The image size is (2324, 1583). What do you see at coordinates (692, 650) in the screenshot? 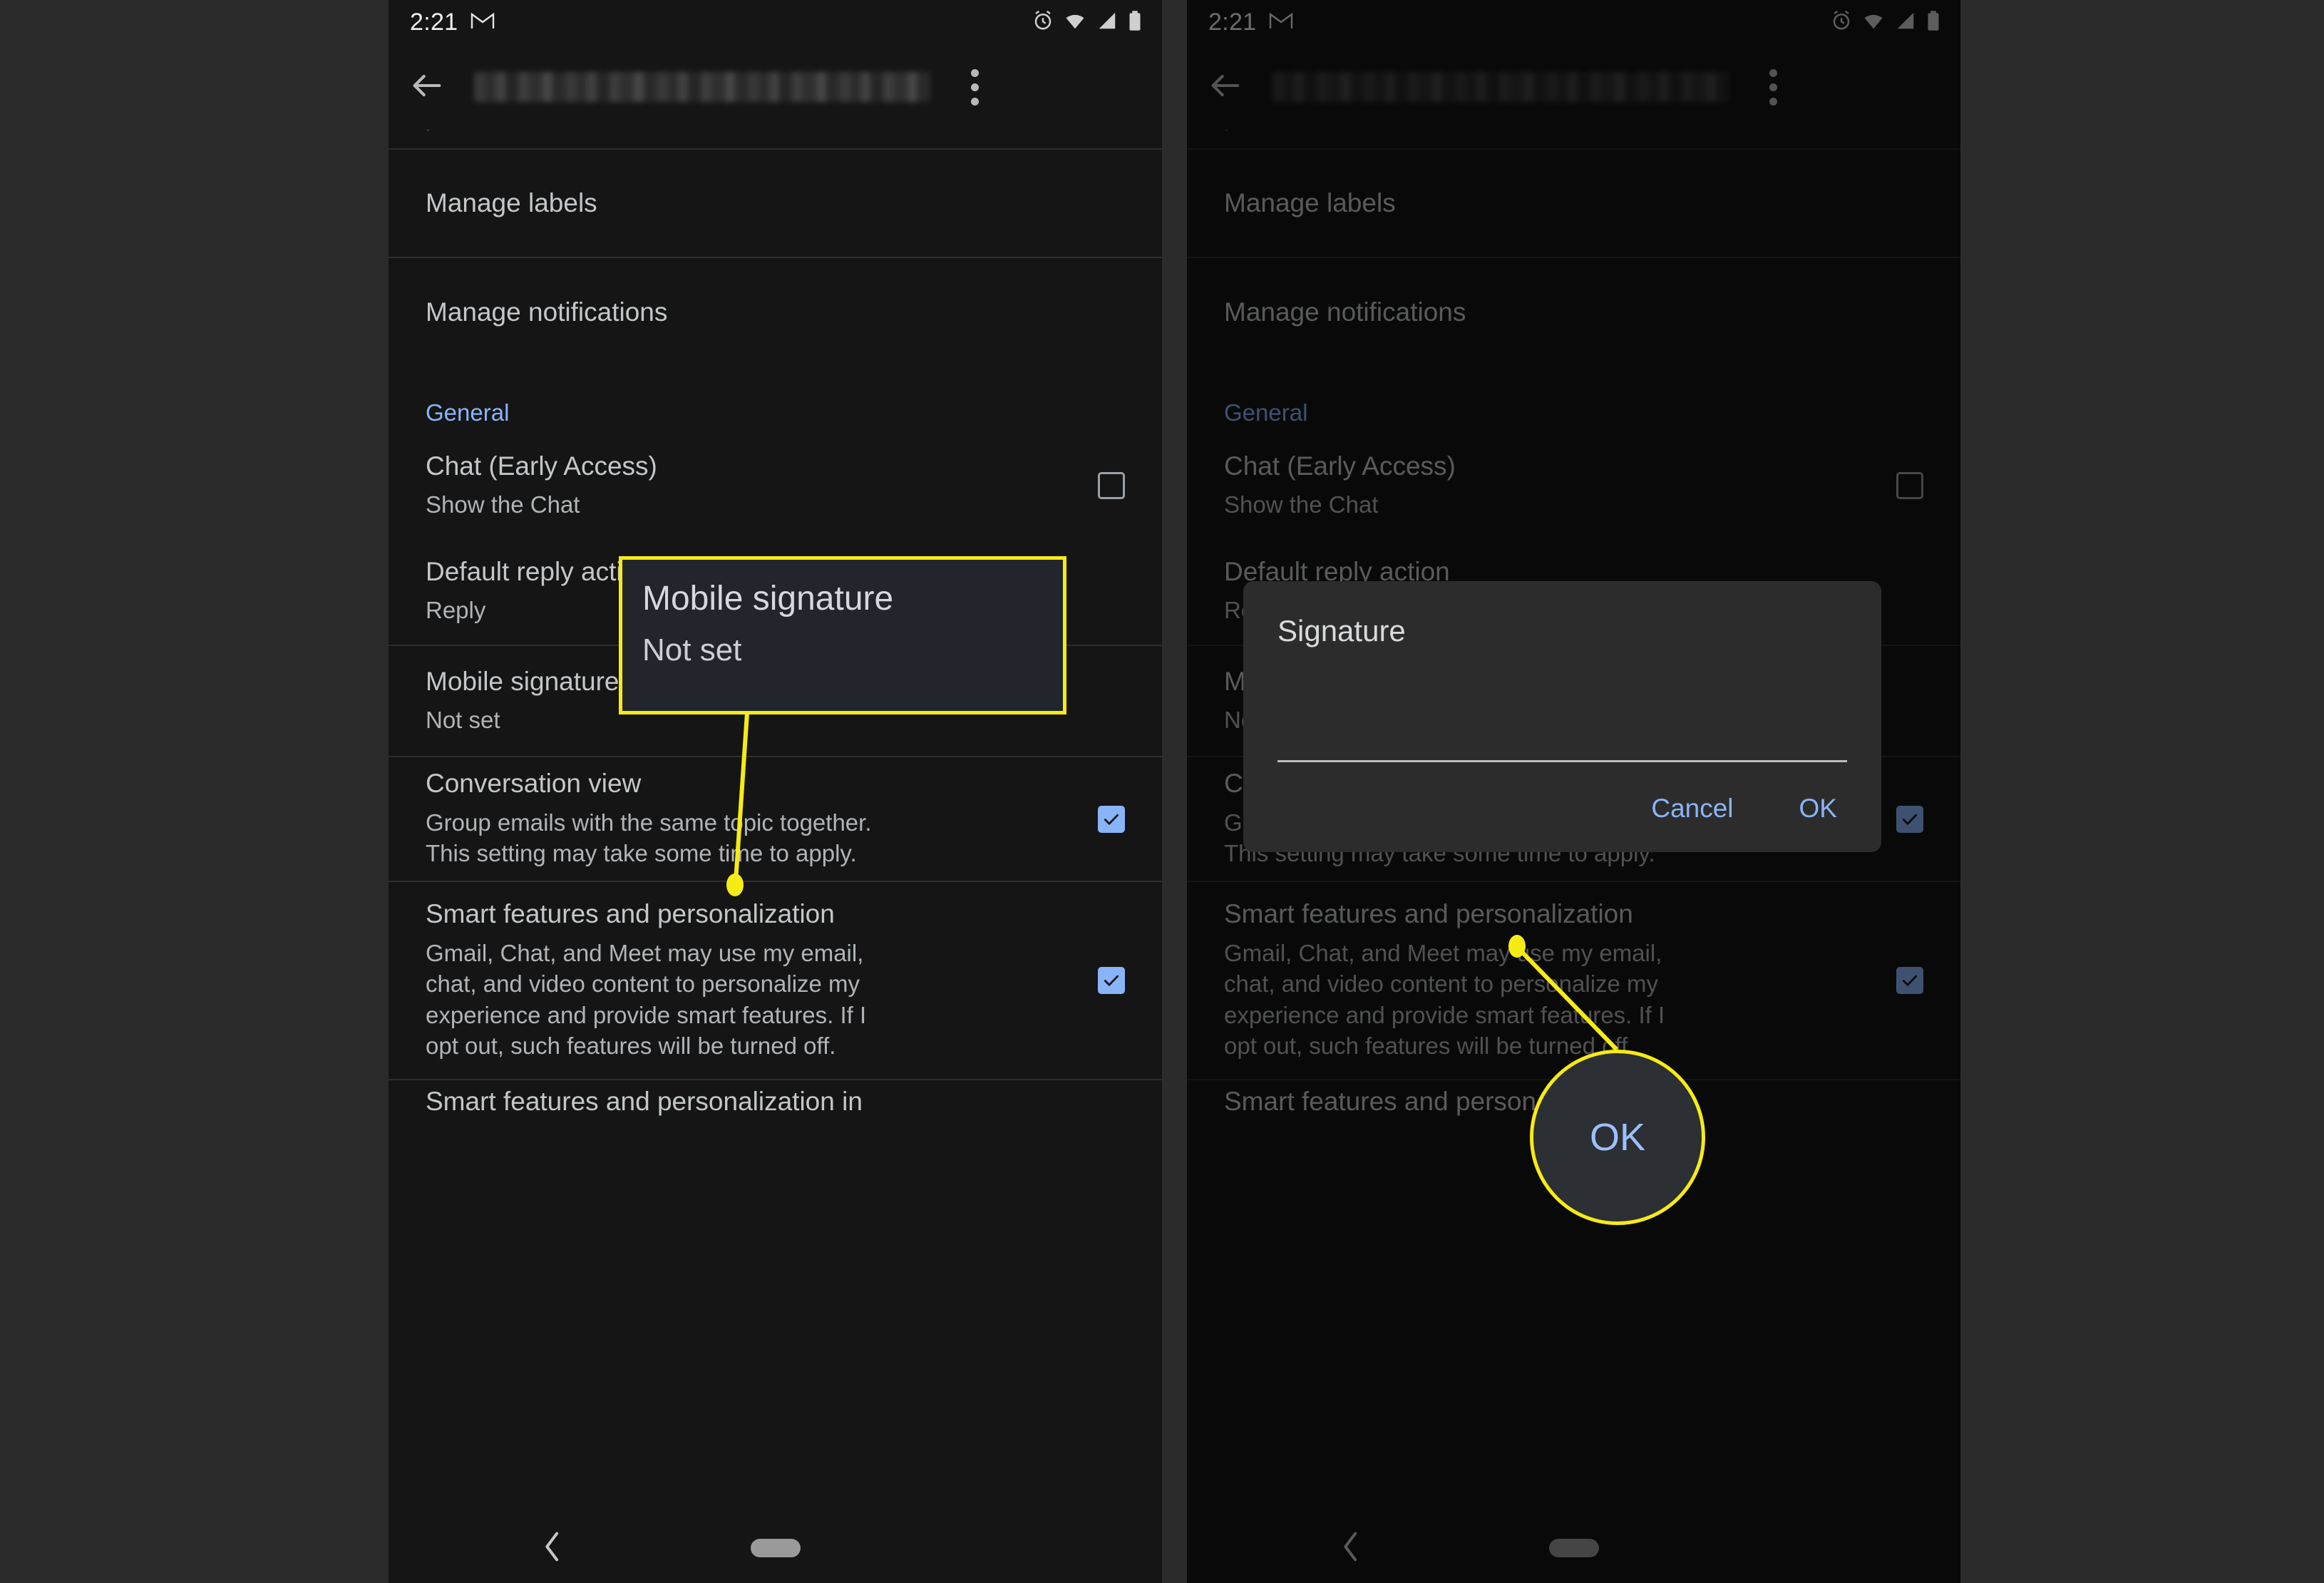
I see `callout-subtitle: Not set` at bounding box center [692, 650].